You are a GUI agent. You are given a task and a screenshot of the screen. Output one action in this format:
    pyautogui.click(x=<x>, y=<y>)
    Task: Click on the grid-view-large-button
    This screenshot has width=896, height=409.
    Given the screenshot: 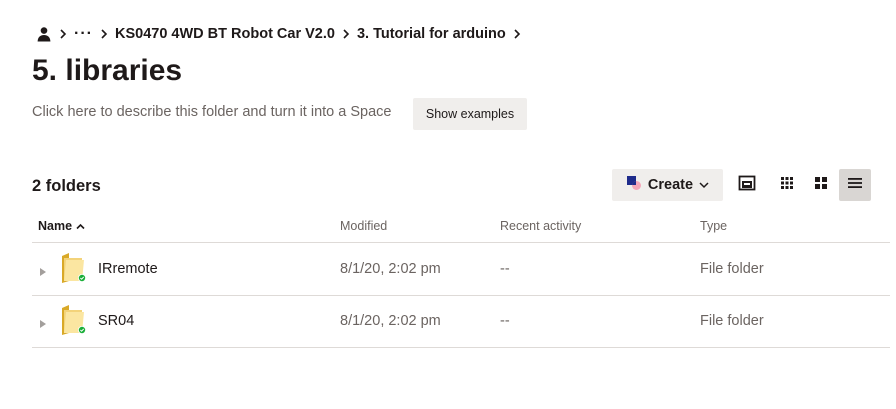 What is the action you would take?
    pyautogui.click(x=821, y=185)
    